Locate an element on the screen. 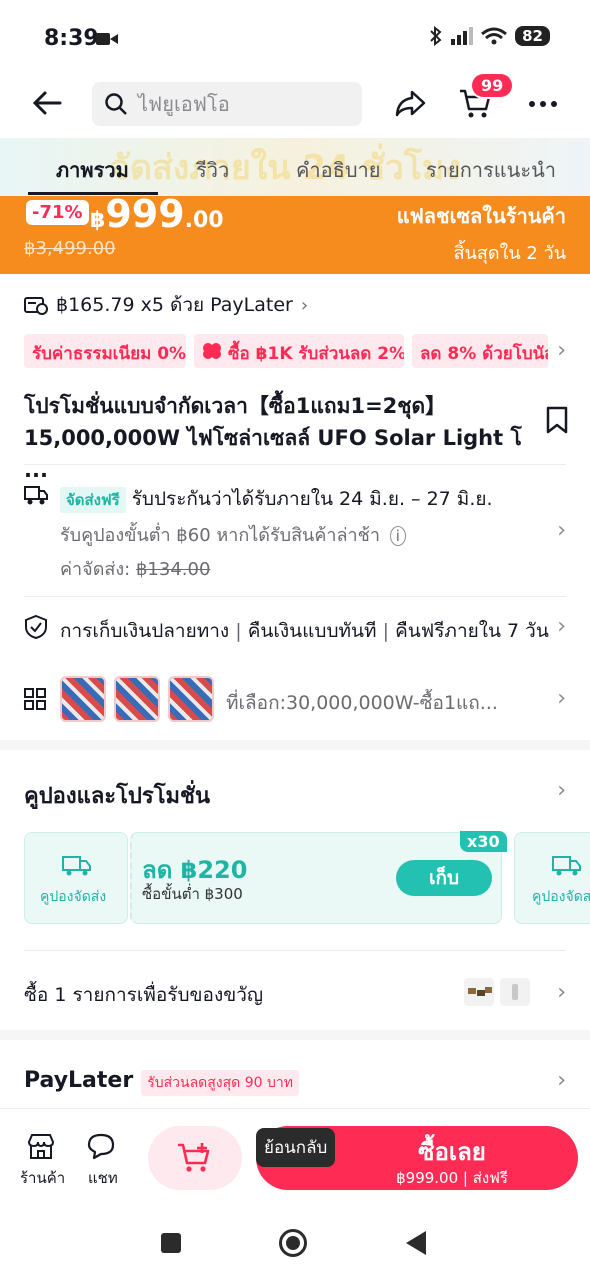  original-price: ฿3,499.00 is located at coordinates (70, 248).